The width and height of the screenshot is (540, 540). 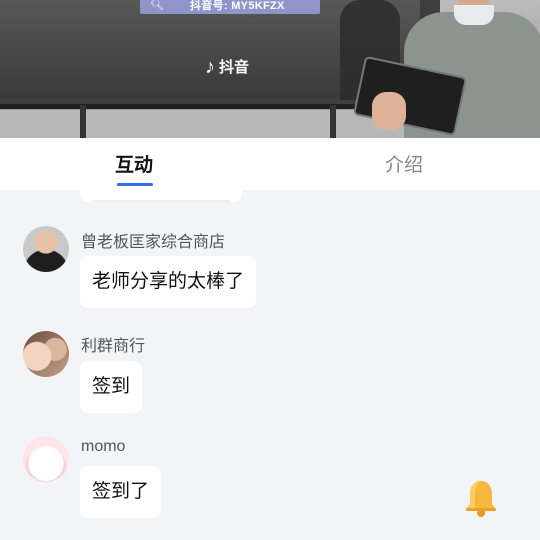 I want to click on tiktok-label: 抖音, so click(x=234, y=67).